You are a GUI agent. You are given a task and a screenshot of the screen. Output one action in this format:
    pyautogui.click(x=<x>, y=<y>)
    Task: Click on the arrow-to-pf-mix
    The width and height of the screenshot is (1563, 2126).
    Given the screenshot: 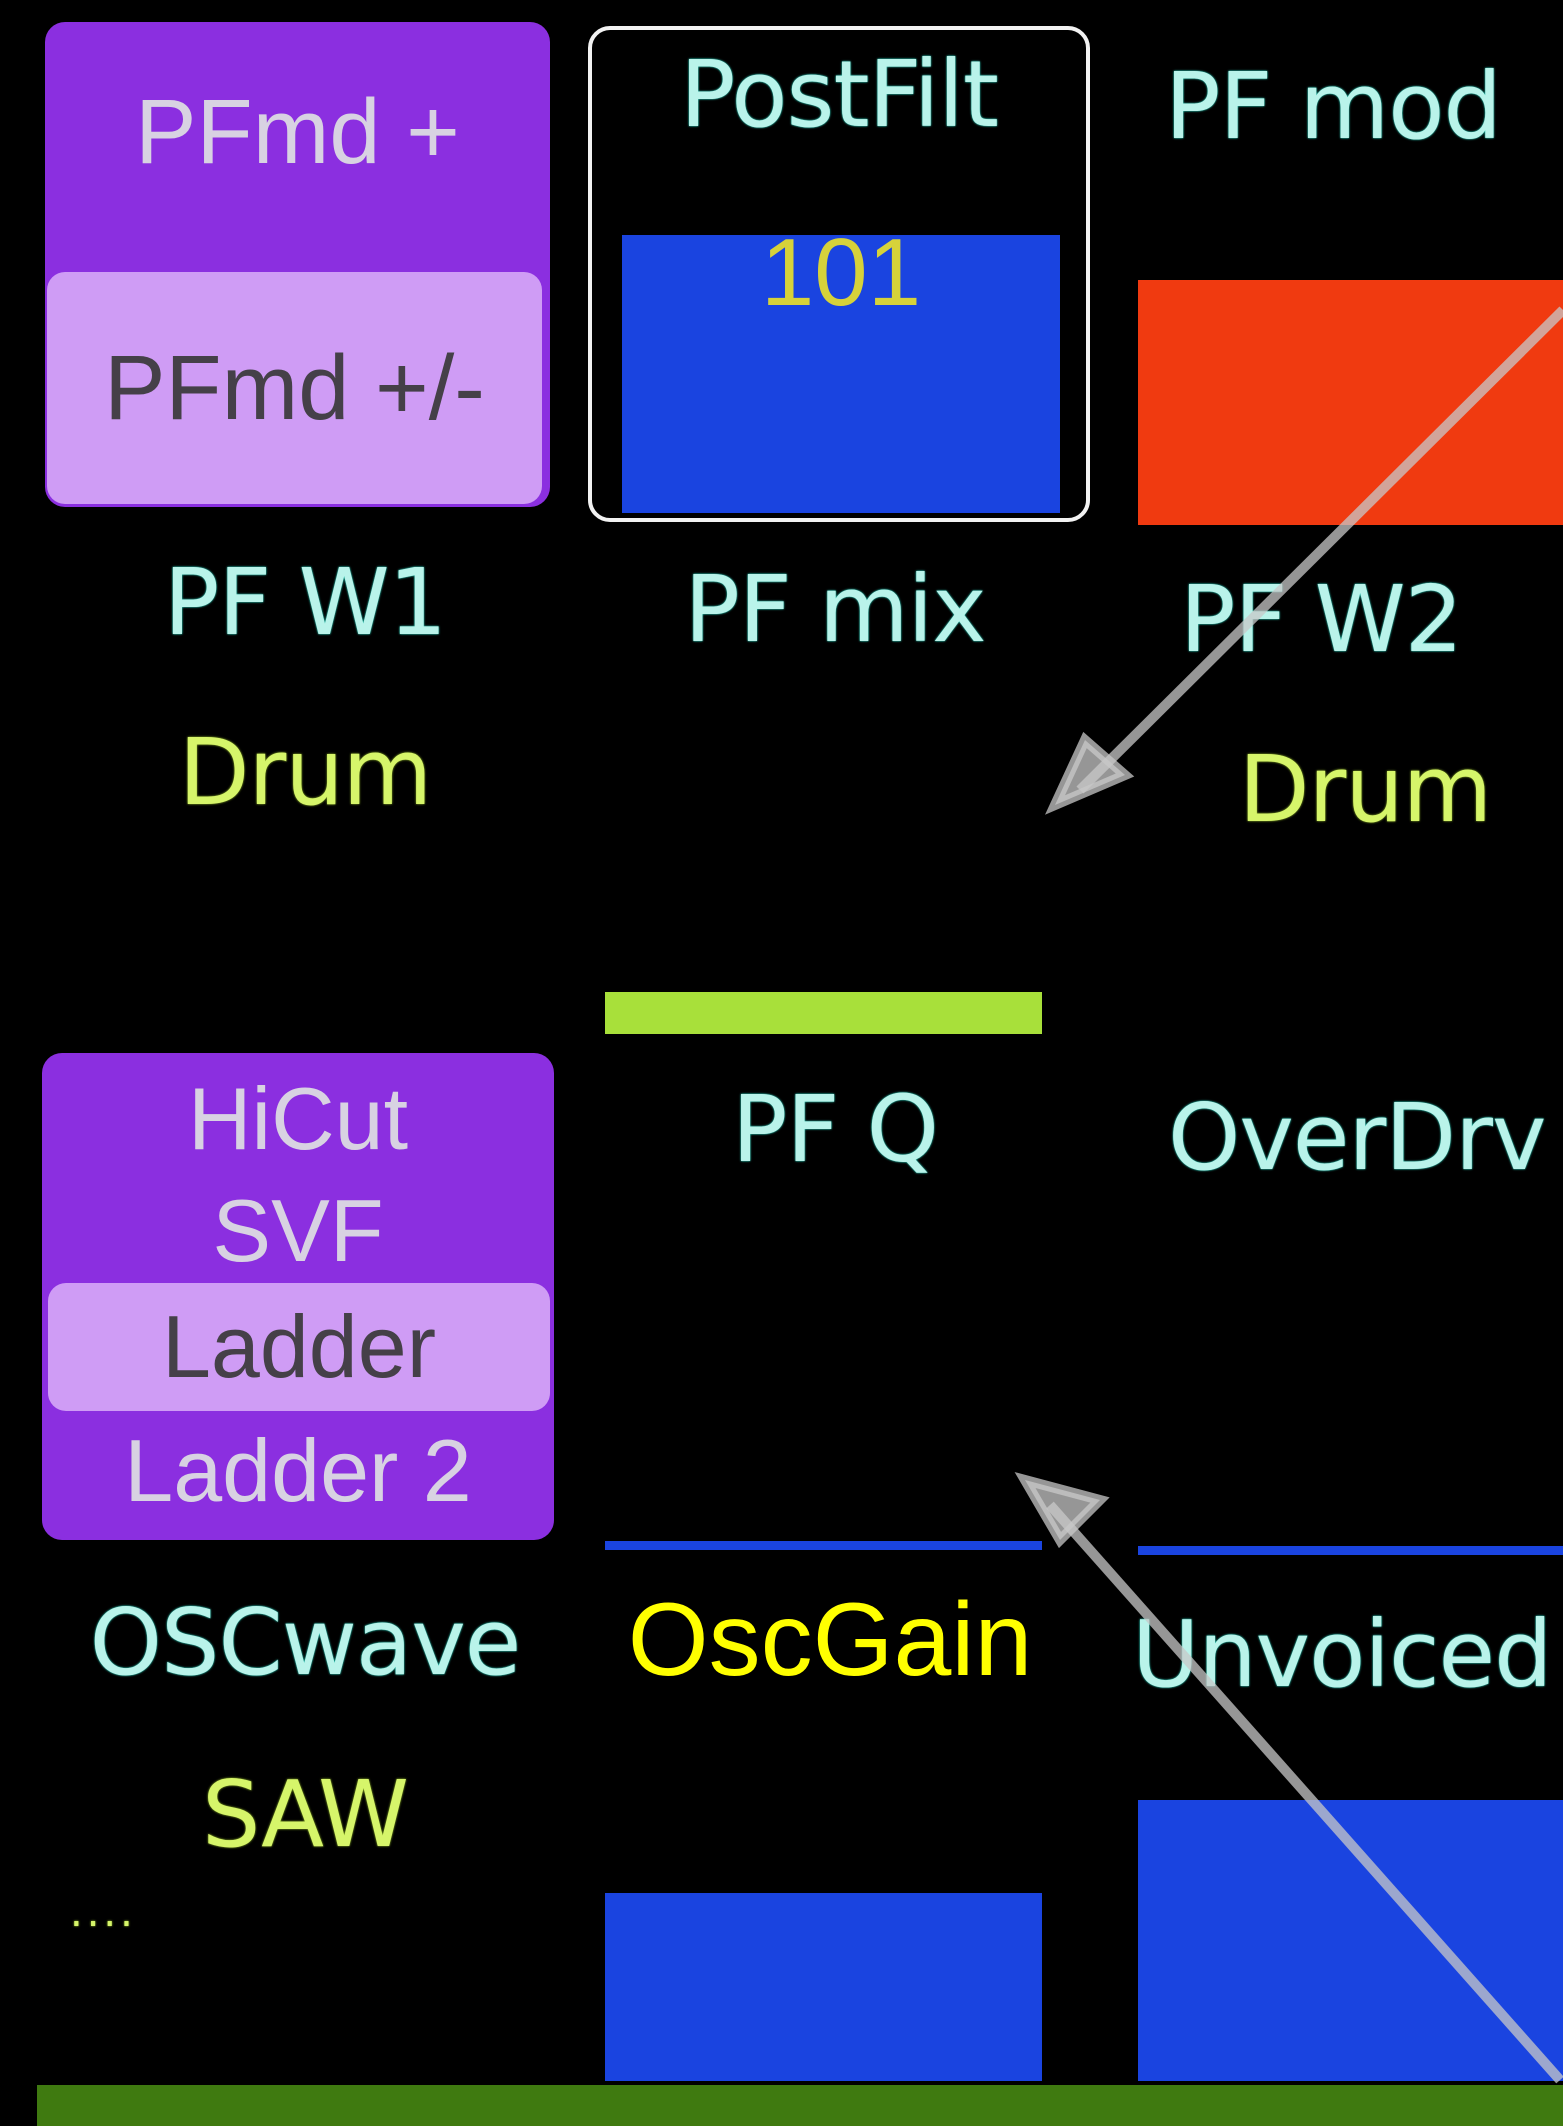 What is the action you would take?
    pyautogui.click(x=1304, y=560)
    